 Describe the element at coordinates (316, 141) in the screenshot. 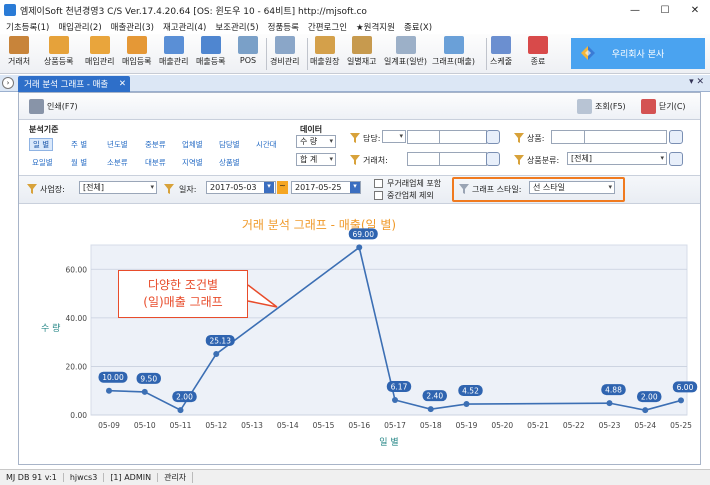

I see `data-combo: 수 량 ▾` at that location.